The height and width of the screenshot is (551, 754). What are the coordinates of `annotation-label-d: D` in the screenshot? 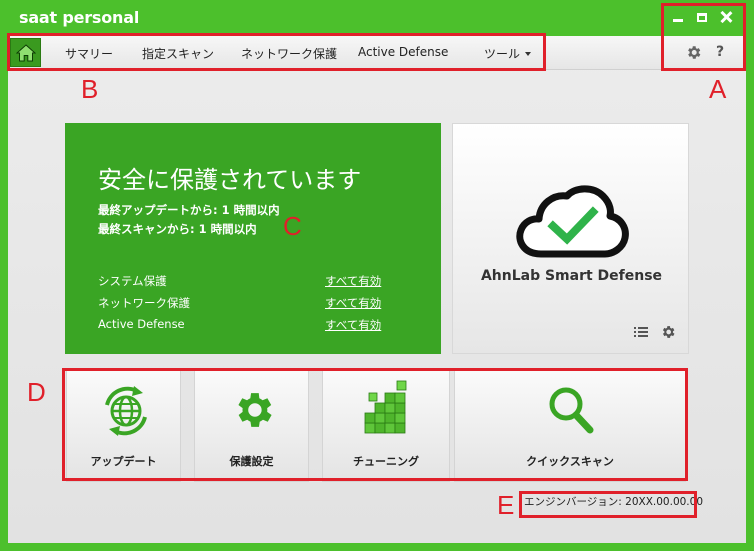 It's located at (36, 392).